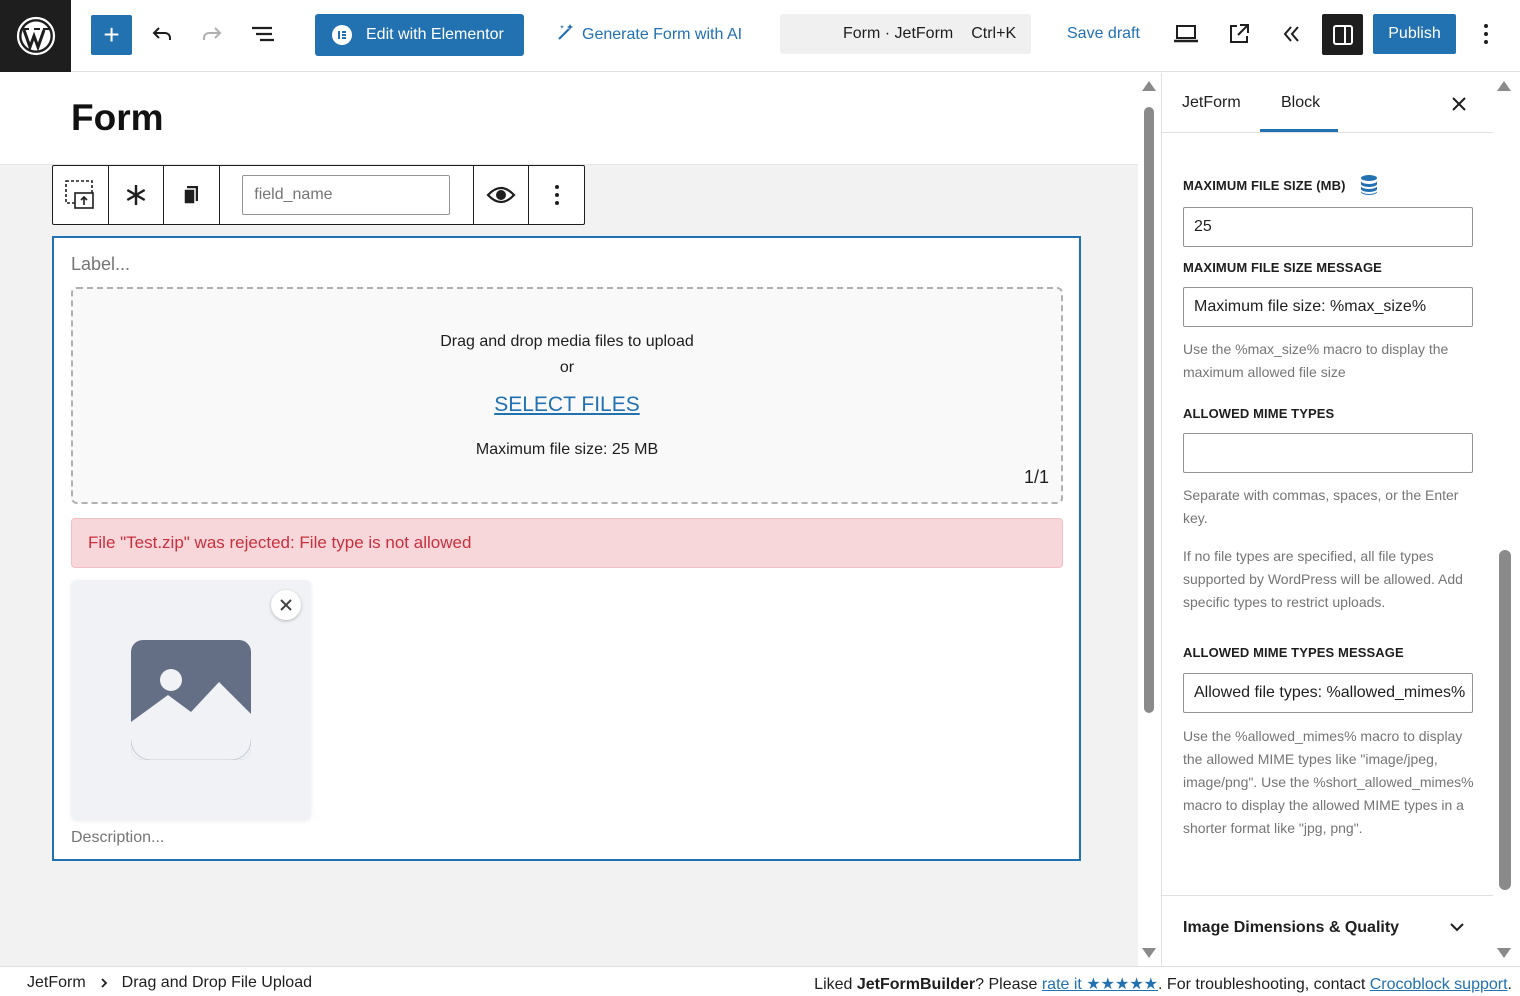  I want to click on title-area: Form, so click(569, 119).